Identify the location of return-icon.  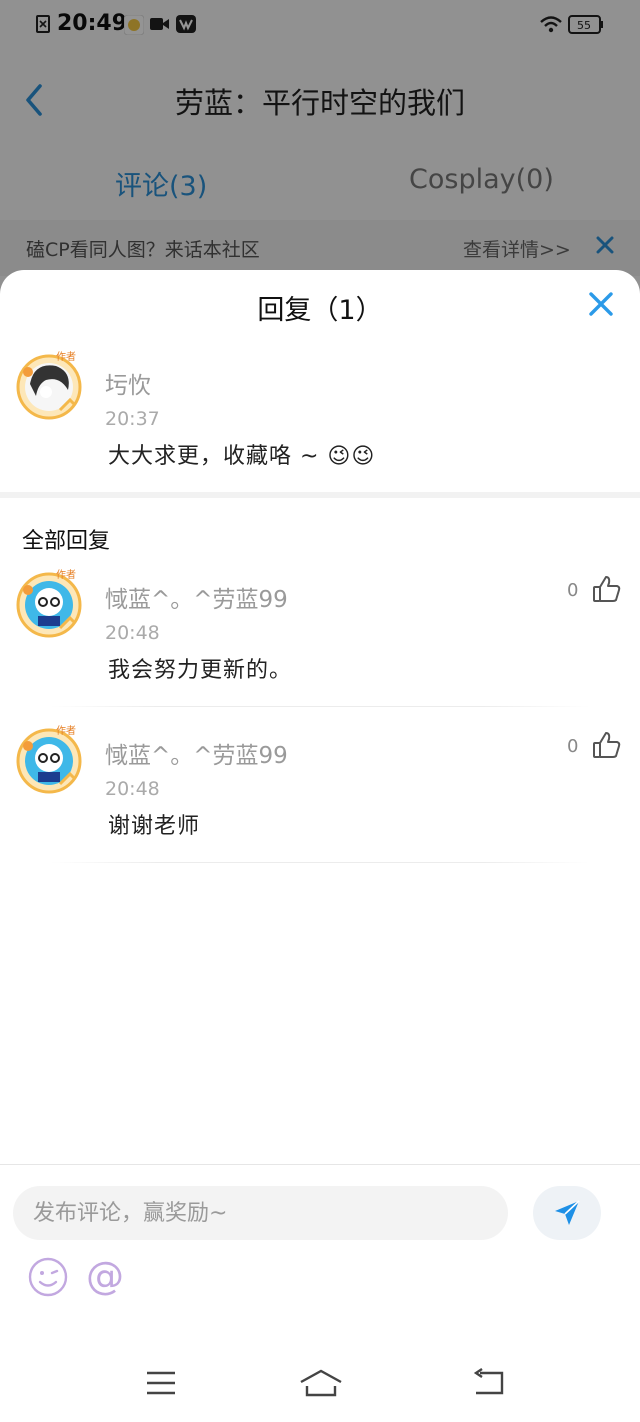
(488, 1383).